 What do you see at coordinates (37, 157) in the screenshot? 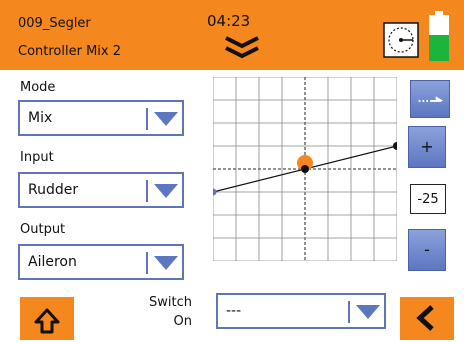
I see `input-label: Input` at bounding box center [37, 157].